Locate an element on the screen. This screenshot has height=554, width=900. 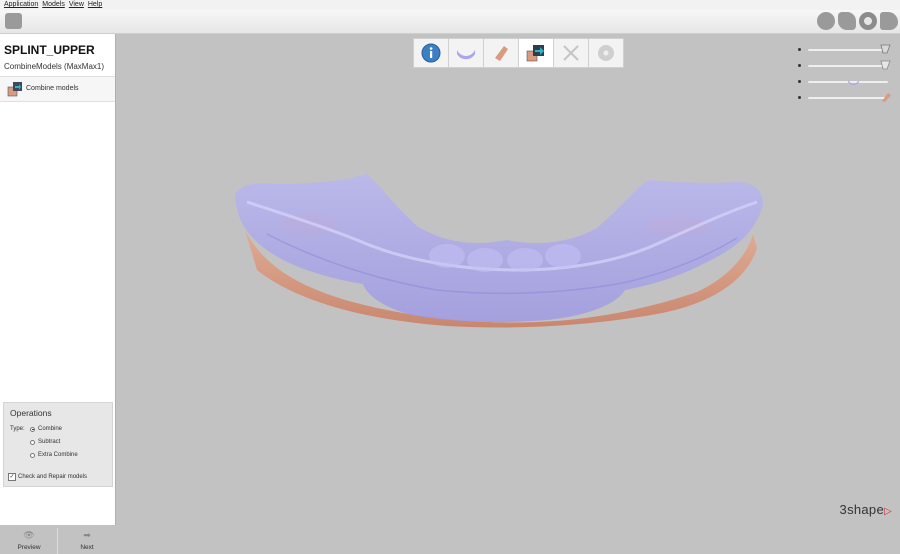
radio-subtract: Subtract is located at coordinates (45, 442).